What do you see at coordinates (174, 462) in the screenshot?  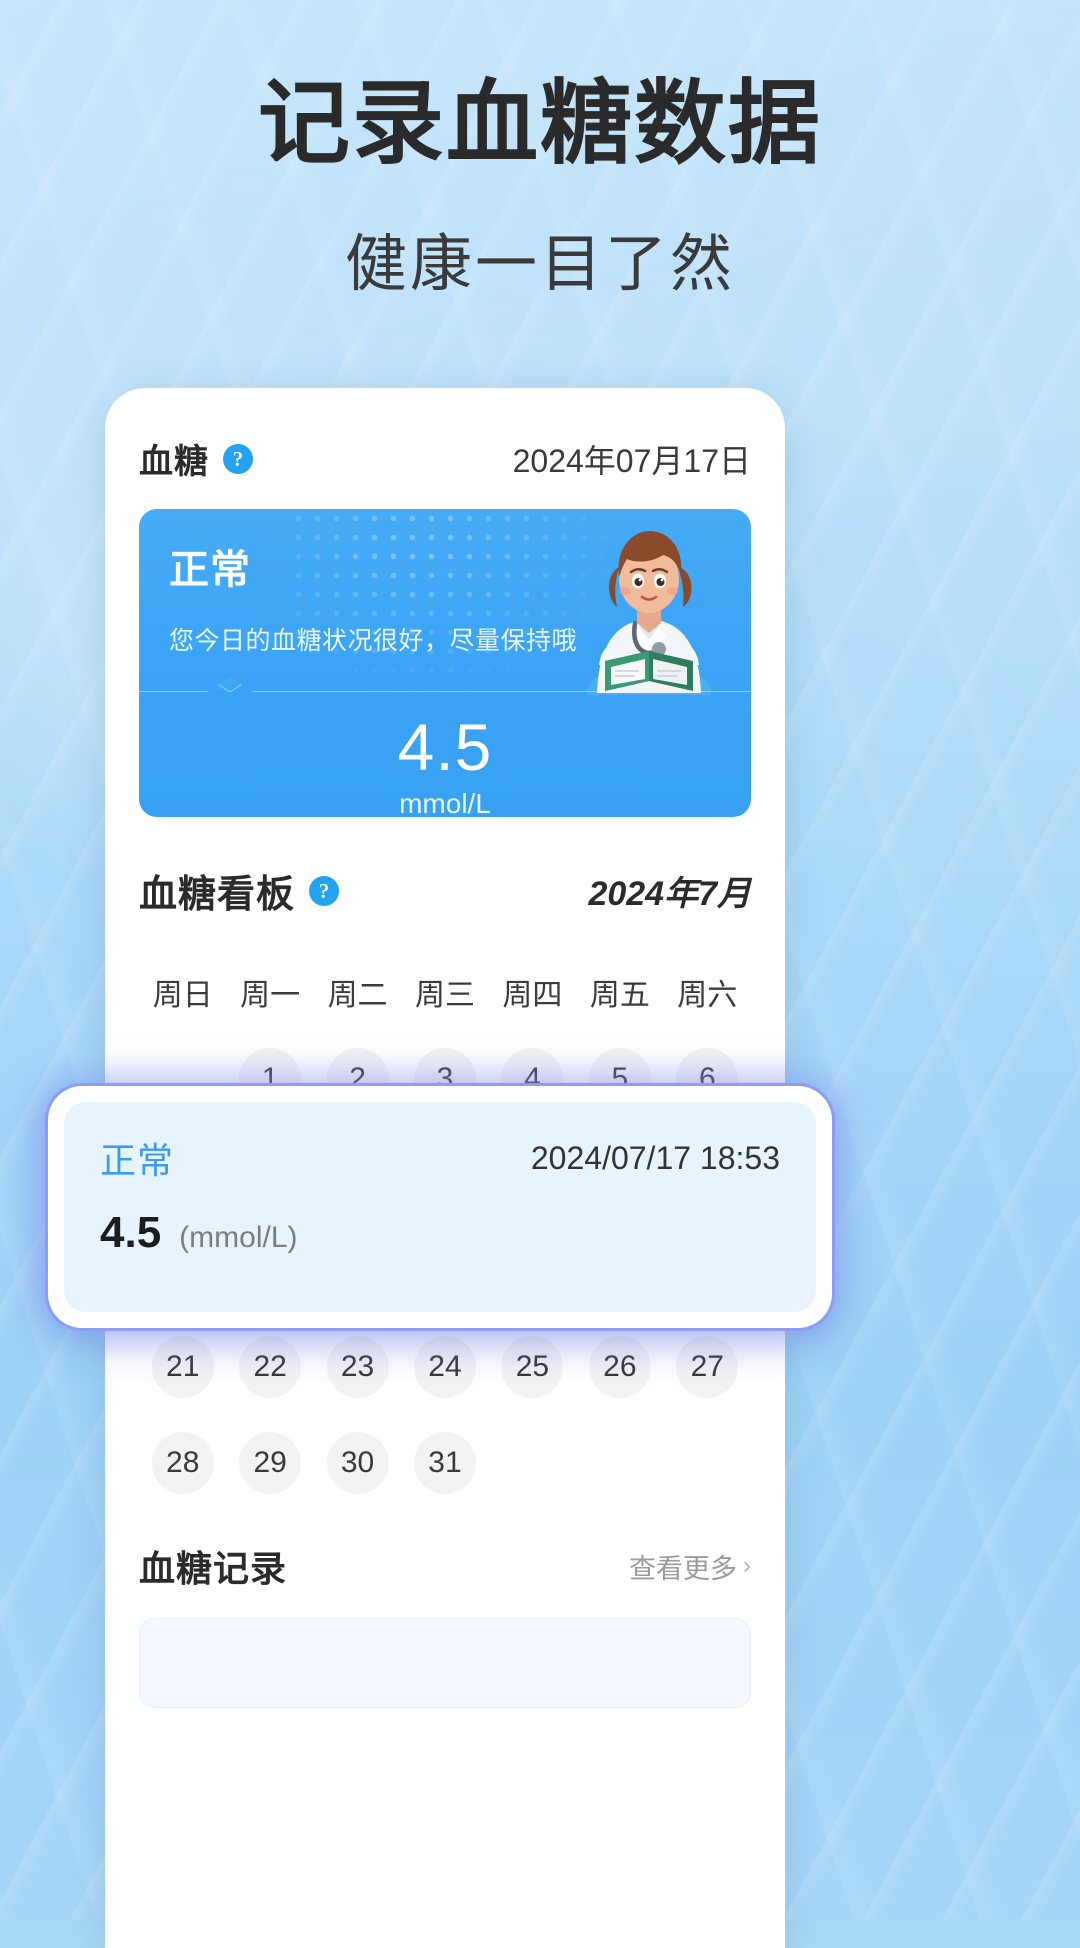 I see `glucose-title: 血糖` at bounding box center [174, 462].